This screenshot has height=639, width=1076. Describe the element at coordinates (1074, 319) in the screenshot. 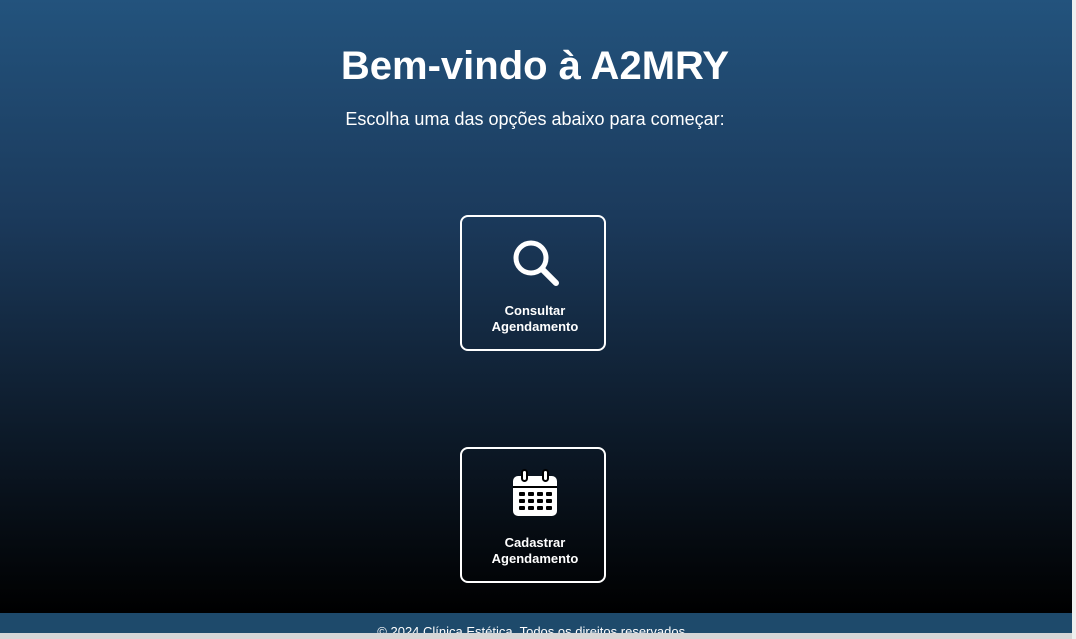

I see `vertical-scrollbar` at that location.